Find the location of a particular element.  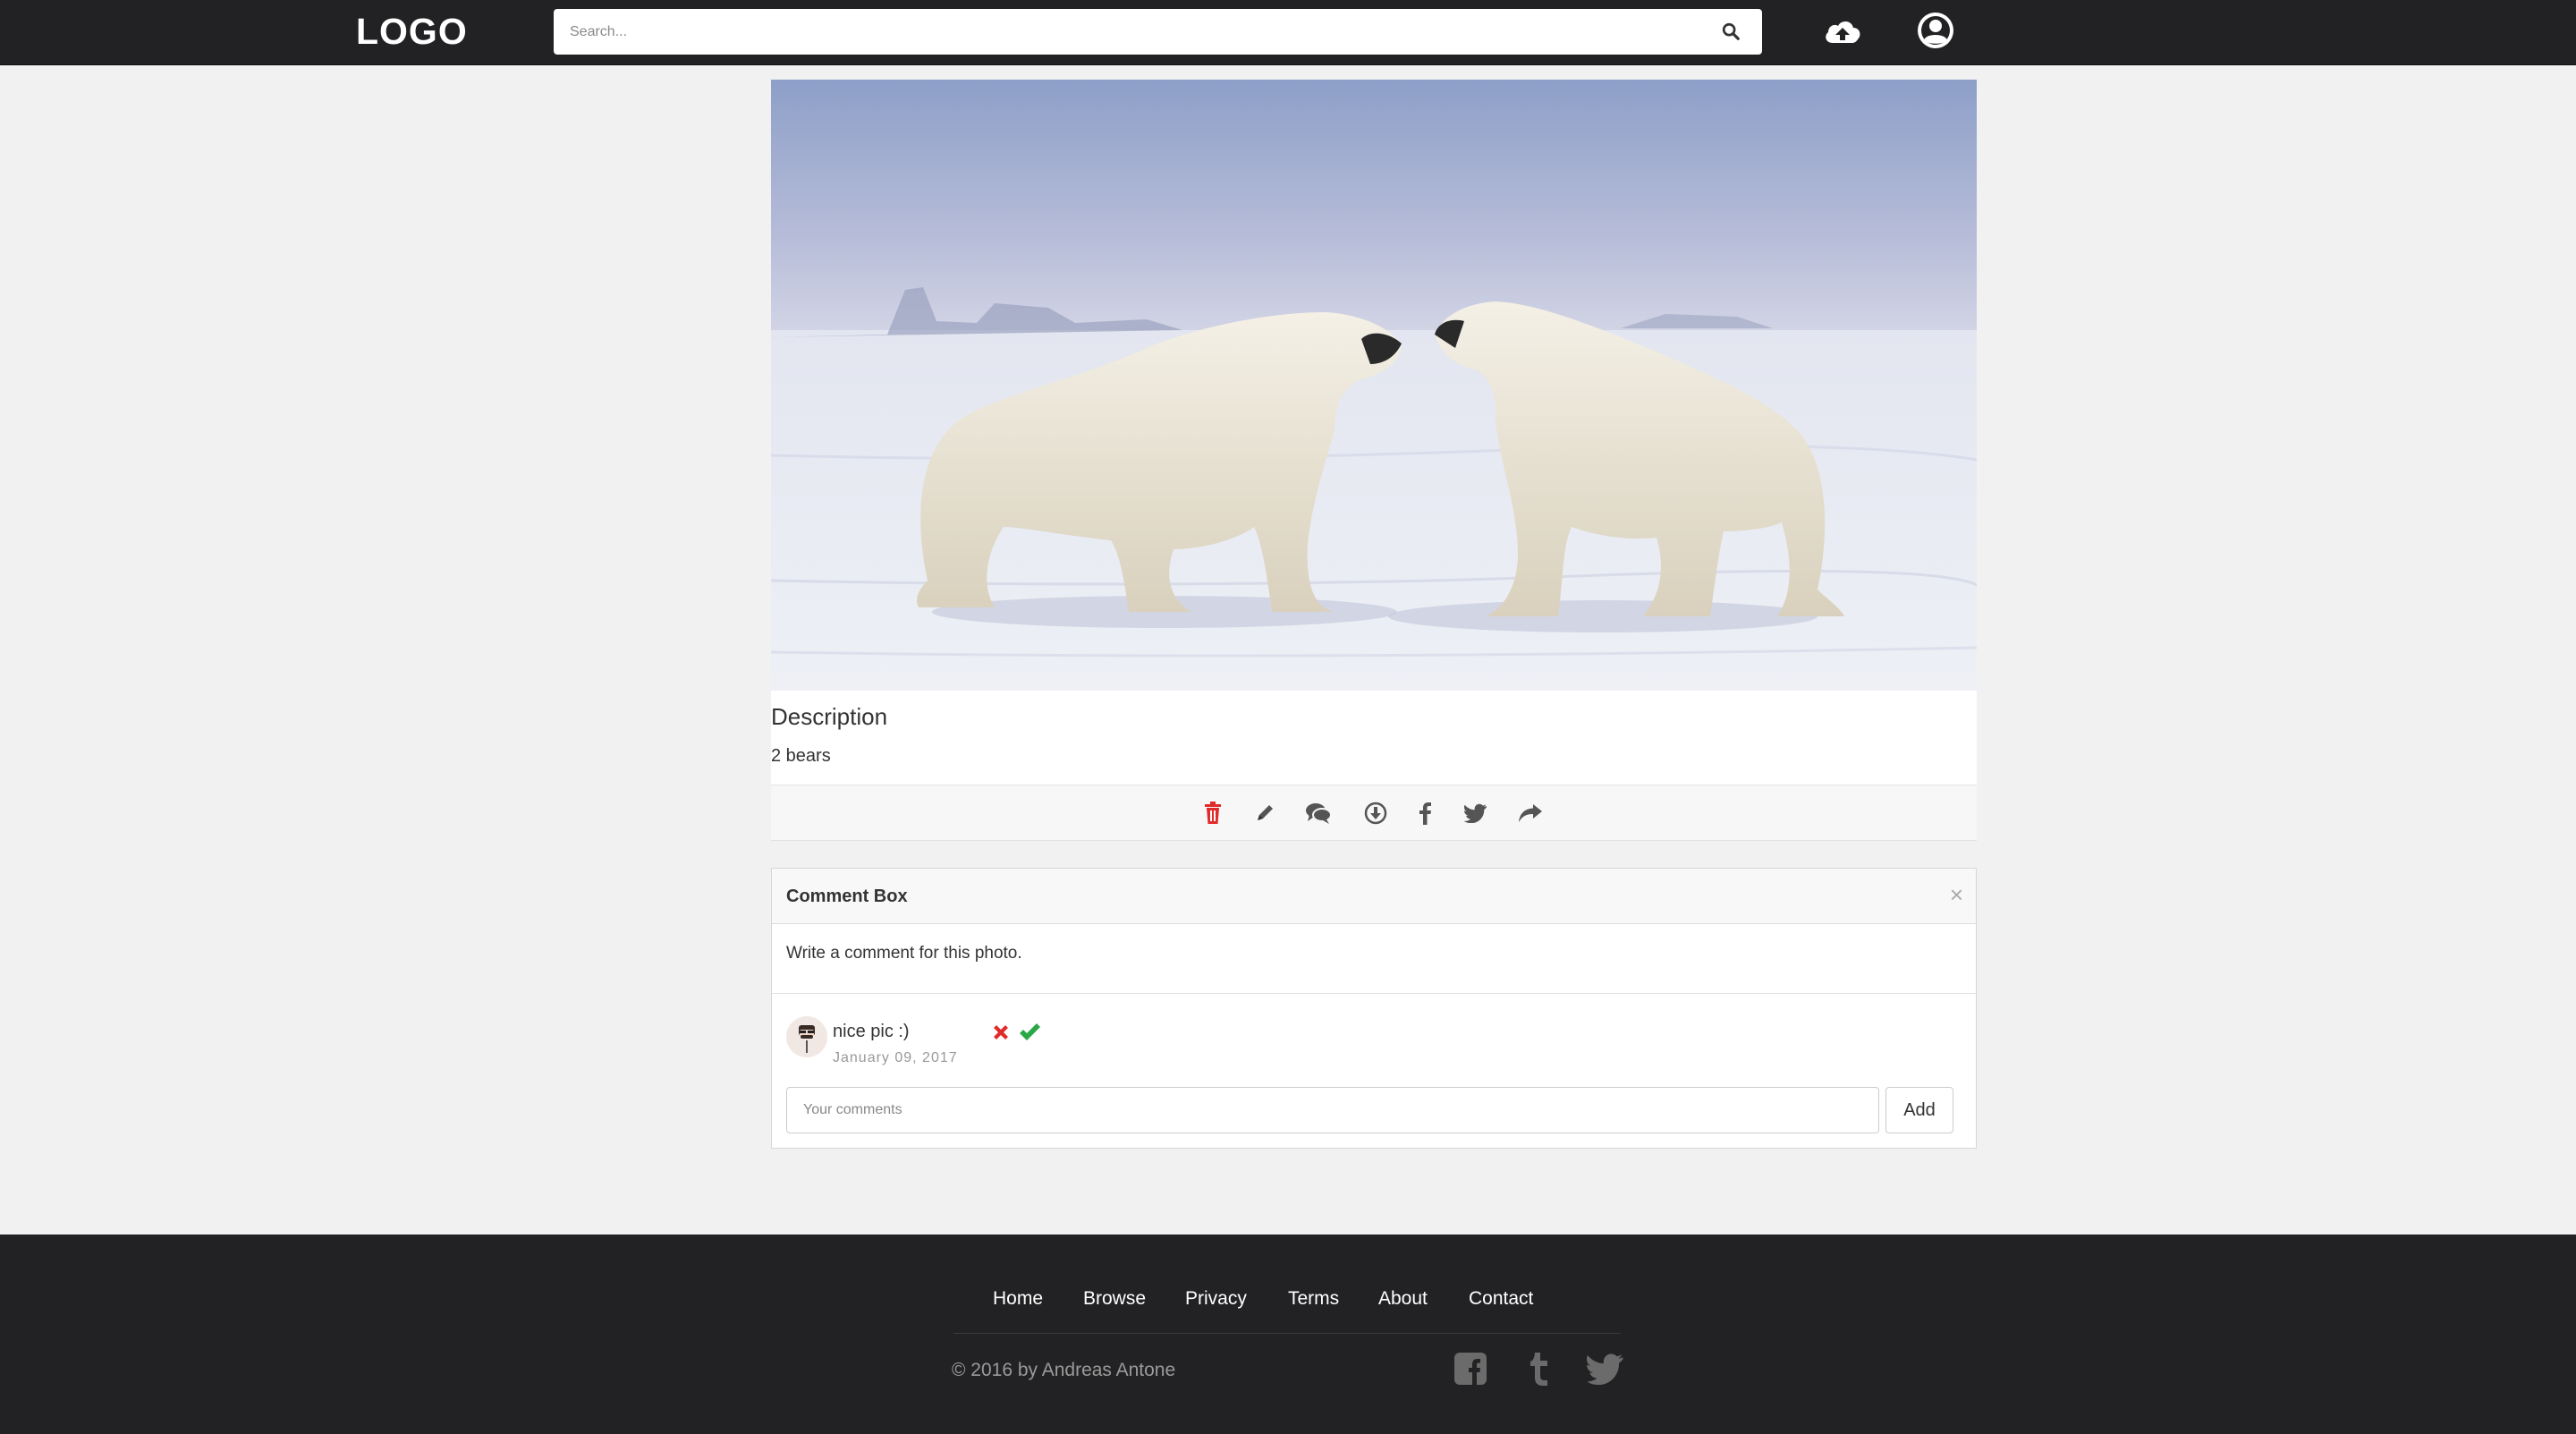

user-circle-icon is located at coordinates (1935, 32).